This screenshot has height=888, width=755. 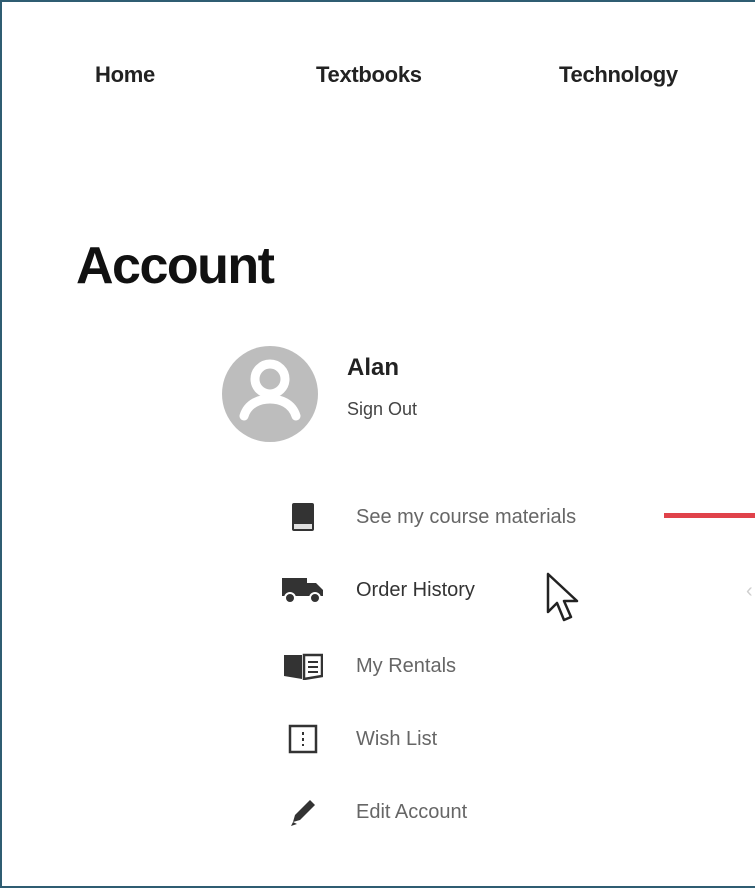 I want to click on menu-item-label: See my course materials, so click(x=466, y=516).